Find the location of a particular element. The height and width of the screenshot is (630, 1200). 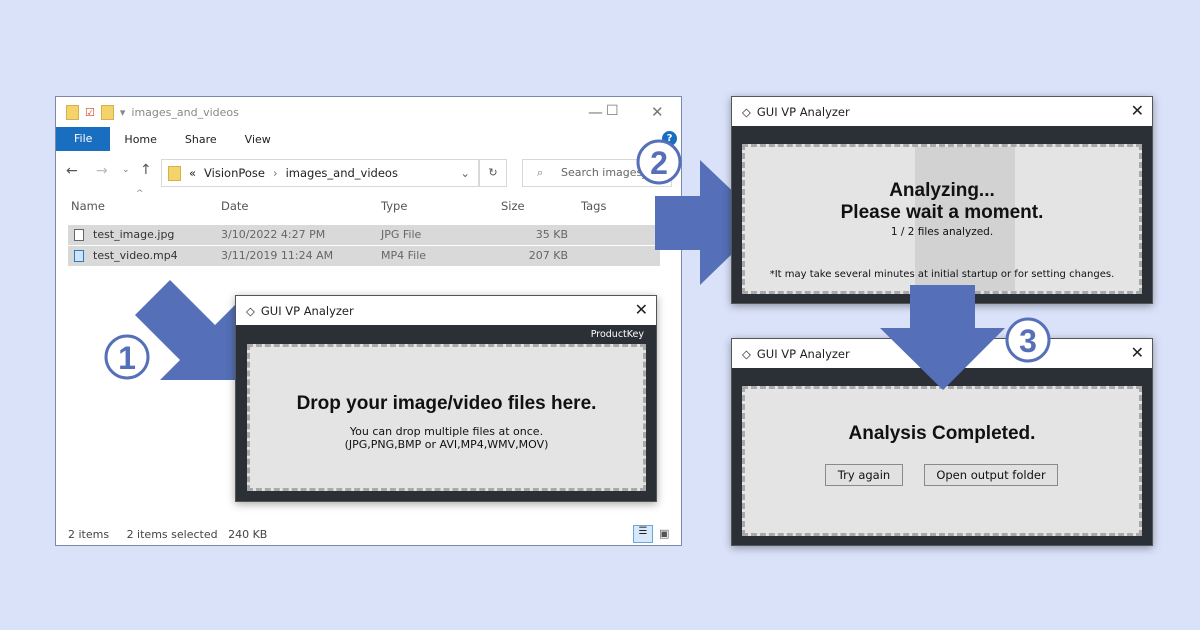

step-2-number: 2 is located at coordinates (659, 163).